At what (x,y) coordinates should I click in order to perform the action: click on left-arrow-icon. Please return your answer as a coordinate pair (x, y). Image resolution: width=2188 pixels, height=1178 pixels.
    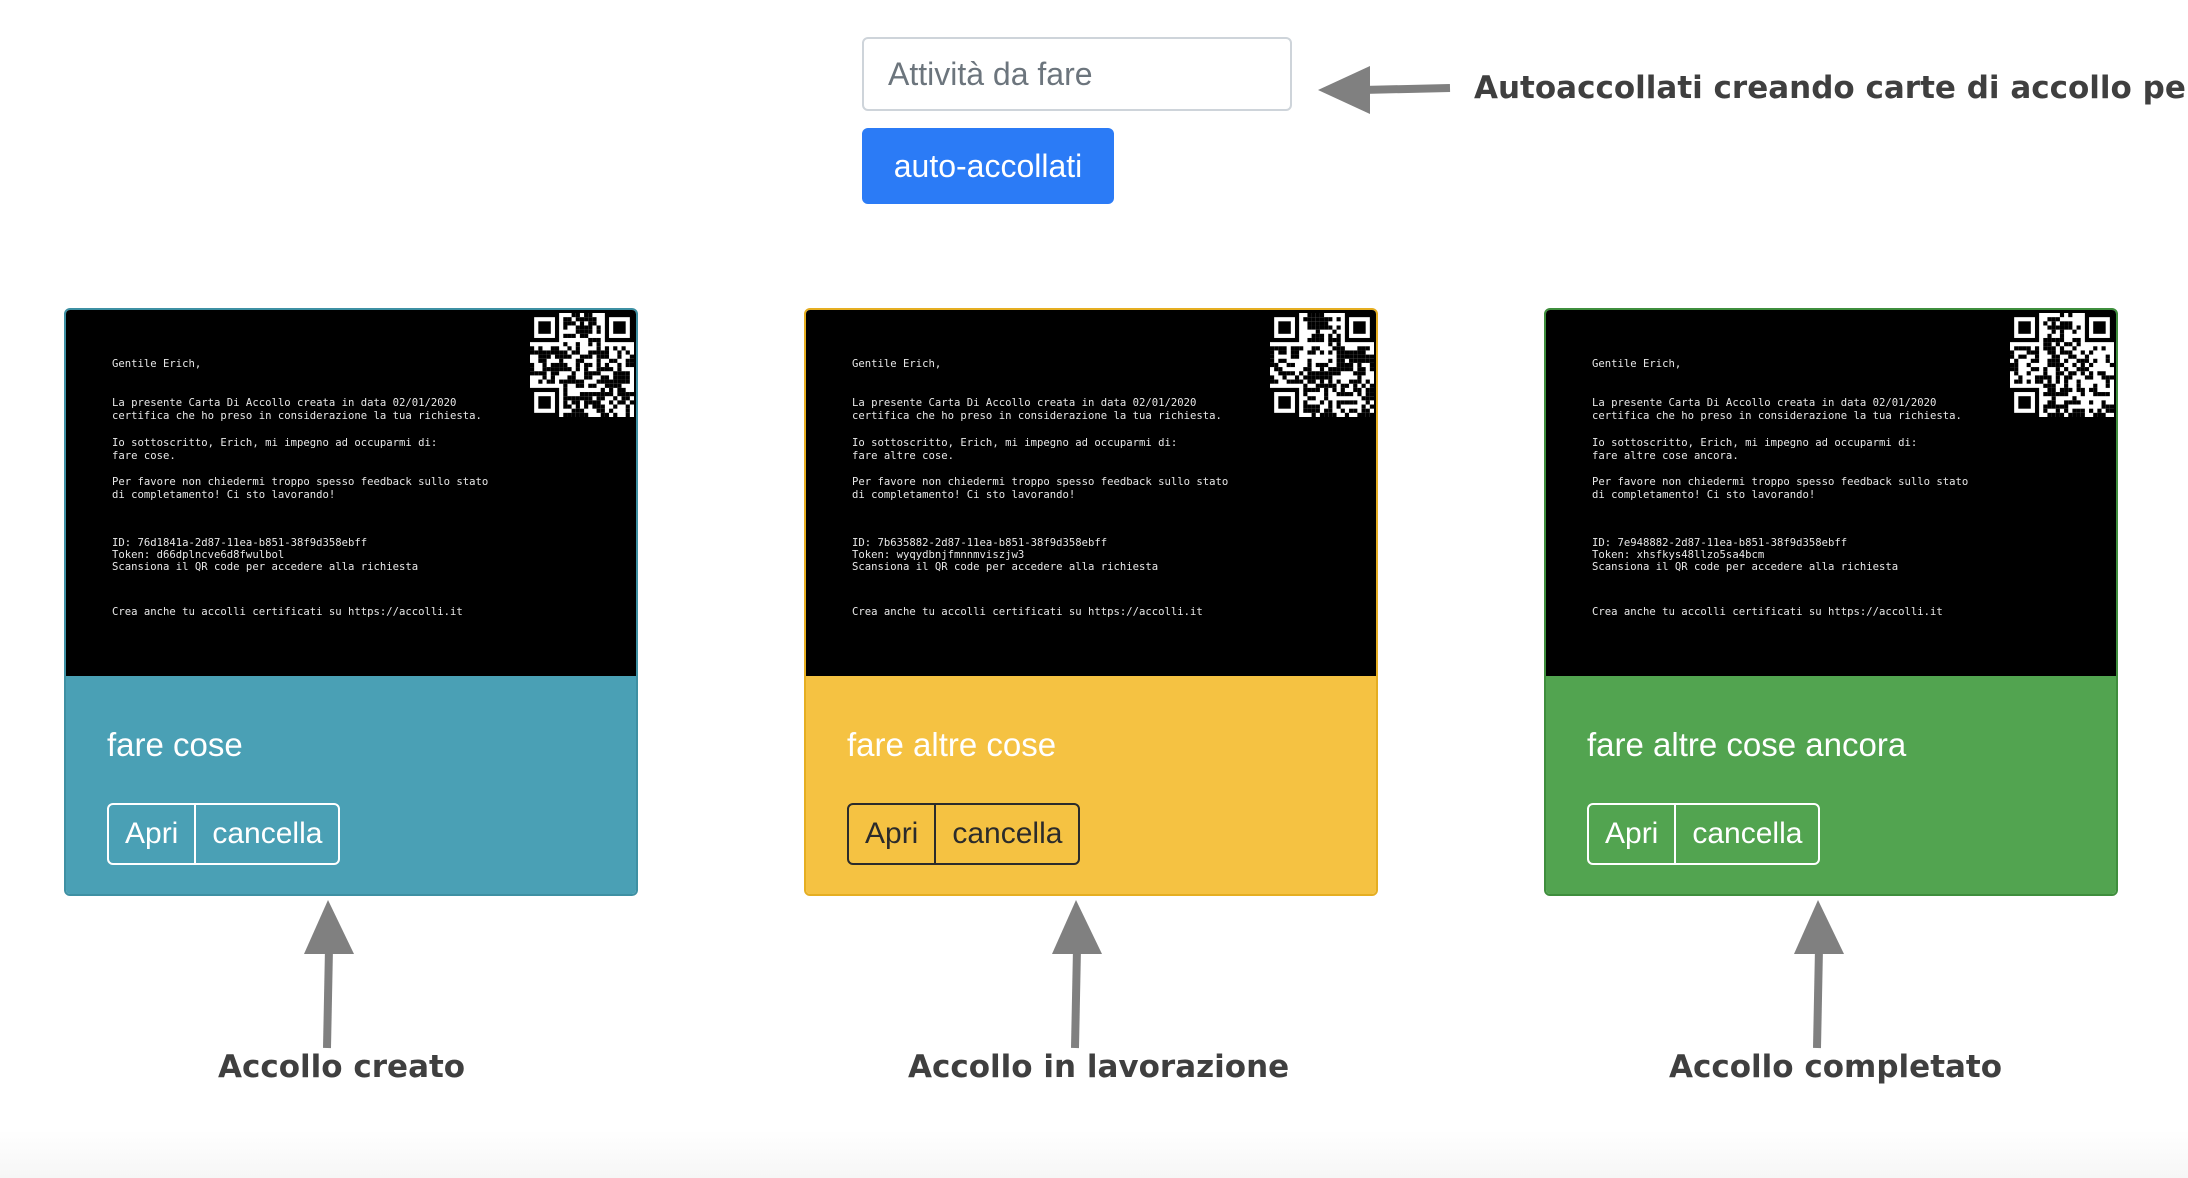
    Looking at the image, I should click on (1384, 90).